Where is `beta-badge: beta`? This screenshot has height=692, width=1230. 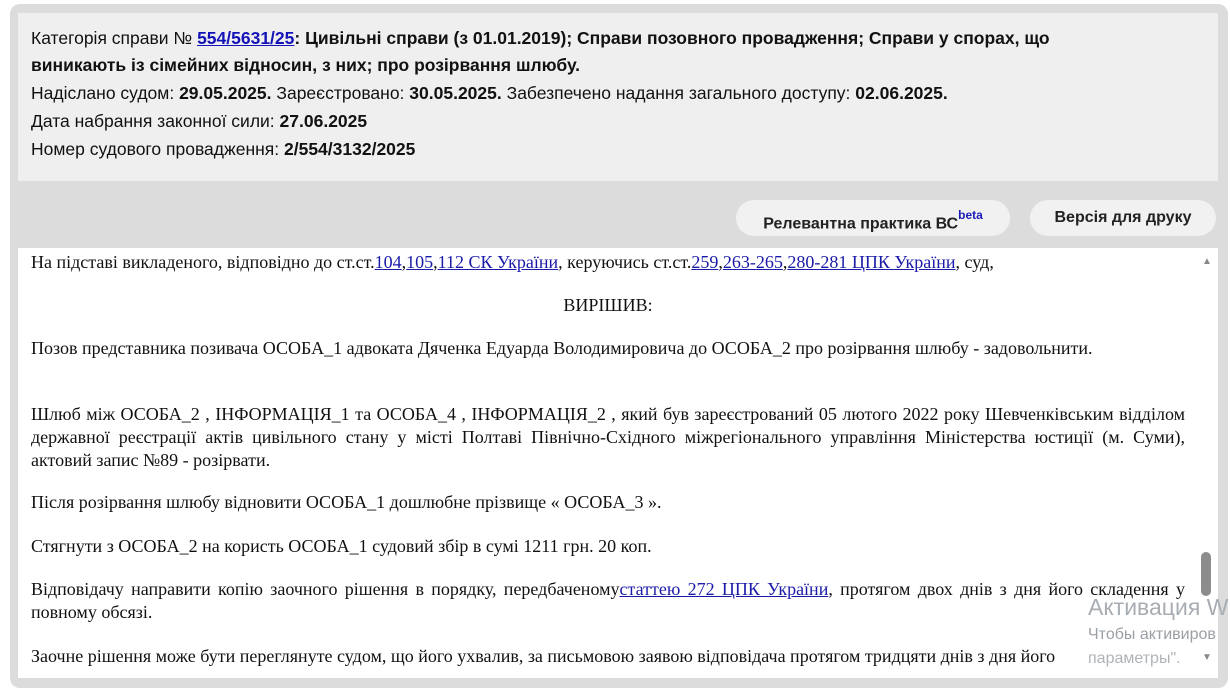 beta-badge: beta is located at coordinates (970, 215).